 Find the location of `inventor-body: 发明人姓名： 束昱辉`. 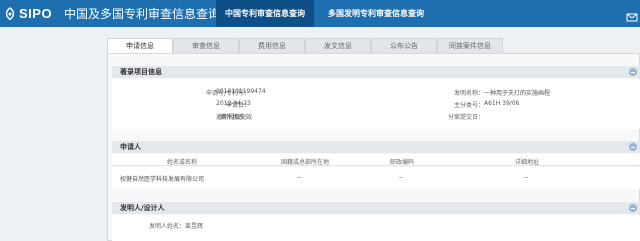

inventor-body: 发明人姓名： 束昱辉 is located at coordinates (376, 228).